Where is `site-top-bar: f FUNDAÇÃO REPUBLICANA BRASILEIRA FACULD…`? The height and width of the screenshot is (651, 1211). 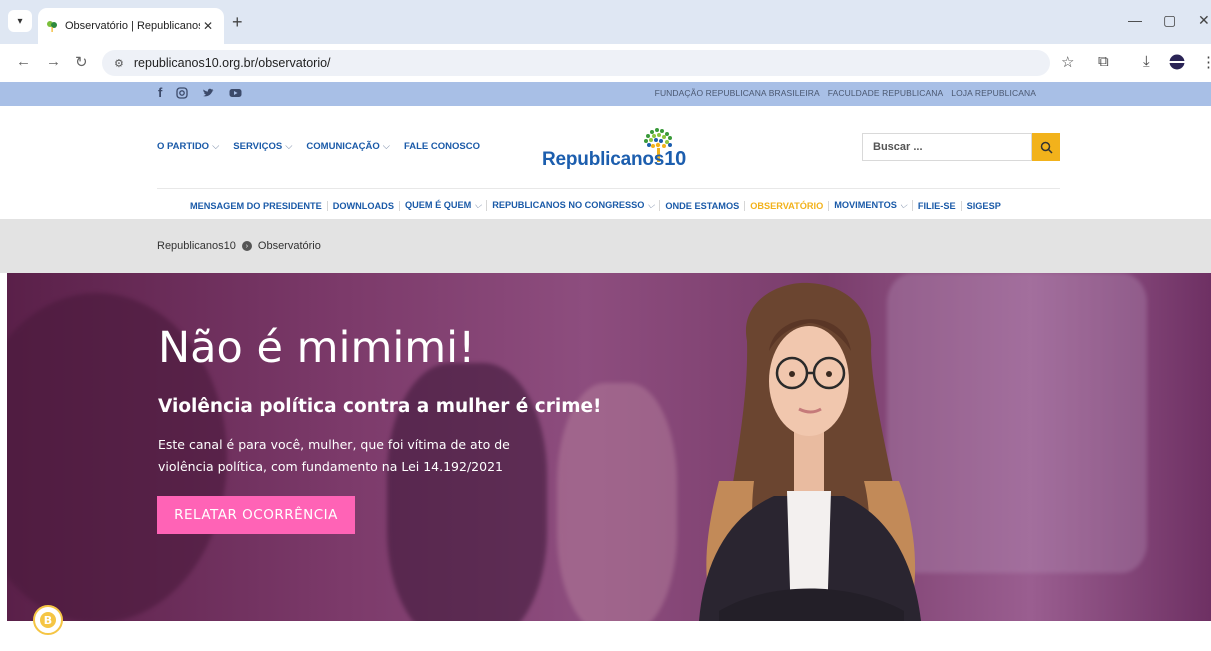
site-top-bar: f FUNDAÇÃO REPUBLICANA BRASILEIRA FACULD… is located at coordinates (605, 94).